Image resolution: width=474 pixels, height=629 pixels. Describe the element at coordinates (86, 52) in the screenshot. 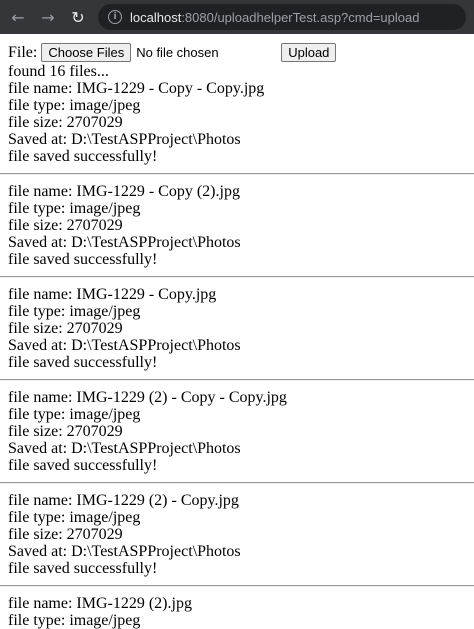

I see `choose-files-button: Choose Files` at that location.